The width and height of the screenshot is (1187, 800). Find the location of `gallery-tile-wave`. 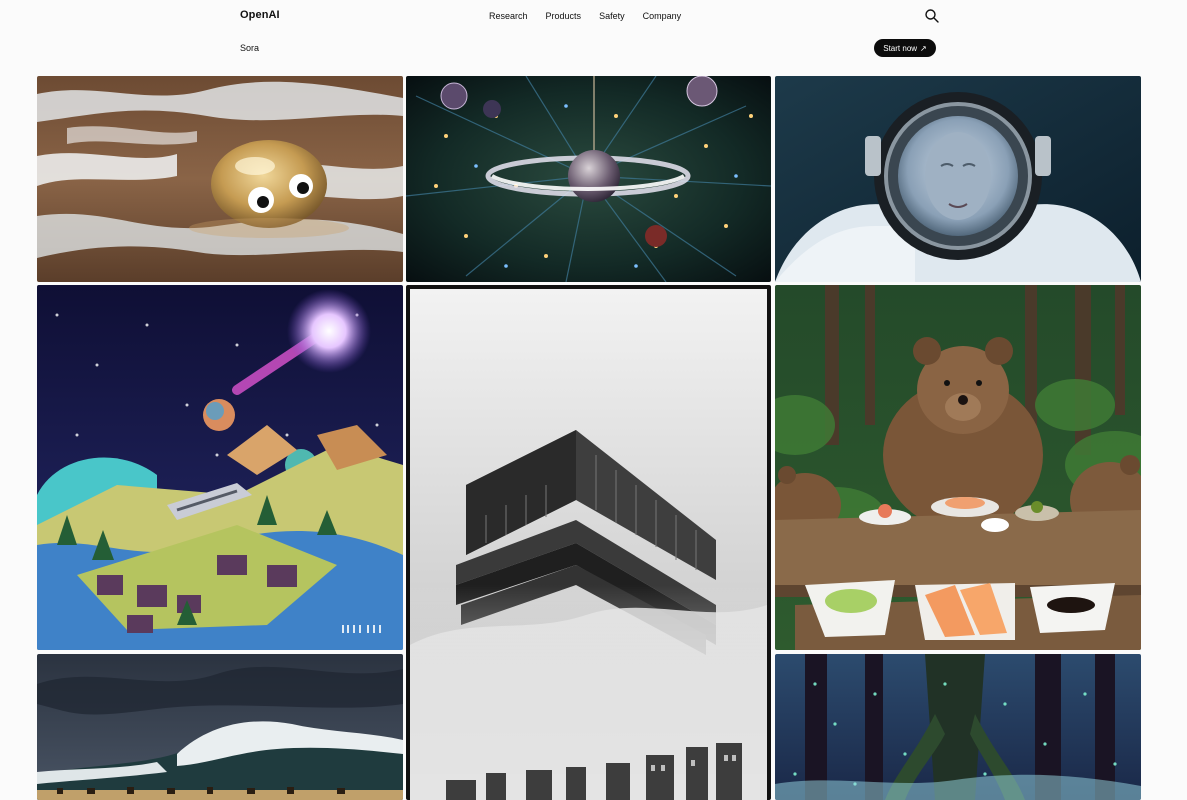

gallery-tile-wave is located at coordinates (220, 727).